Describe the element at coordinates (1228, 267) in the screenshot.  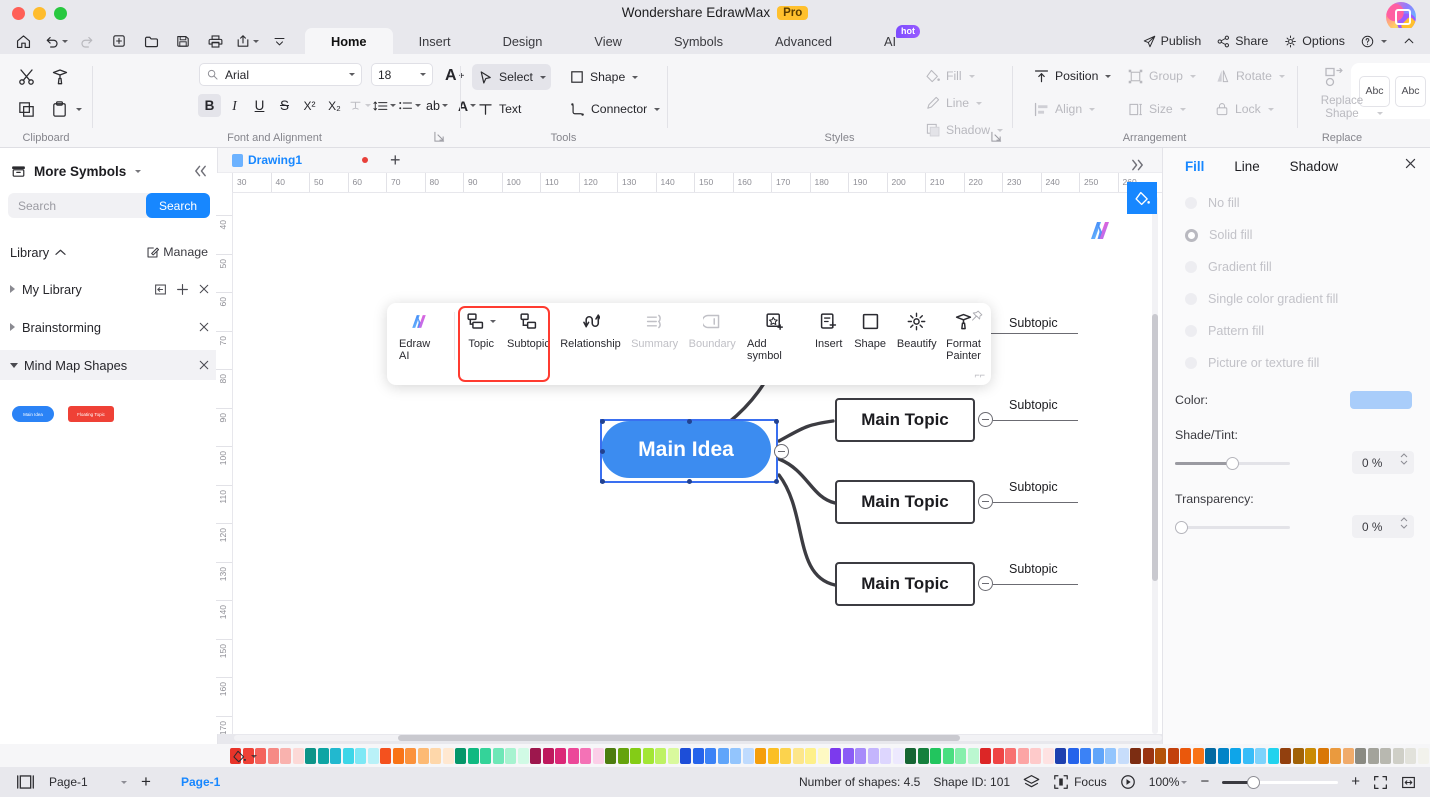
I see `fill-option-gradient-fill: Gradient fill` at that location.